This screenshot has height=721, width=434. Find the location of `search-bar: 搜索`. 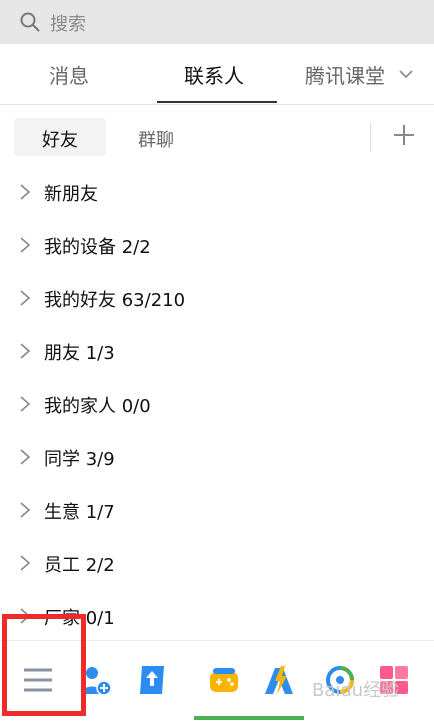

search-bar: 搜索 is located at coordinates (217, 22).